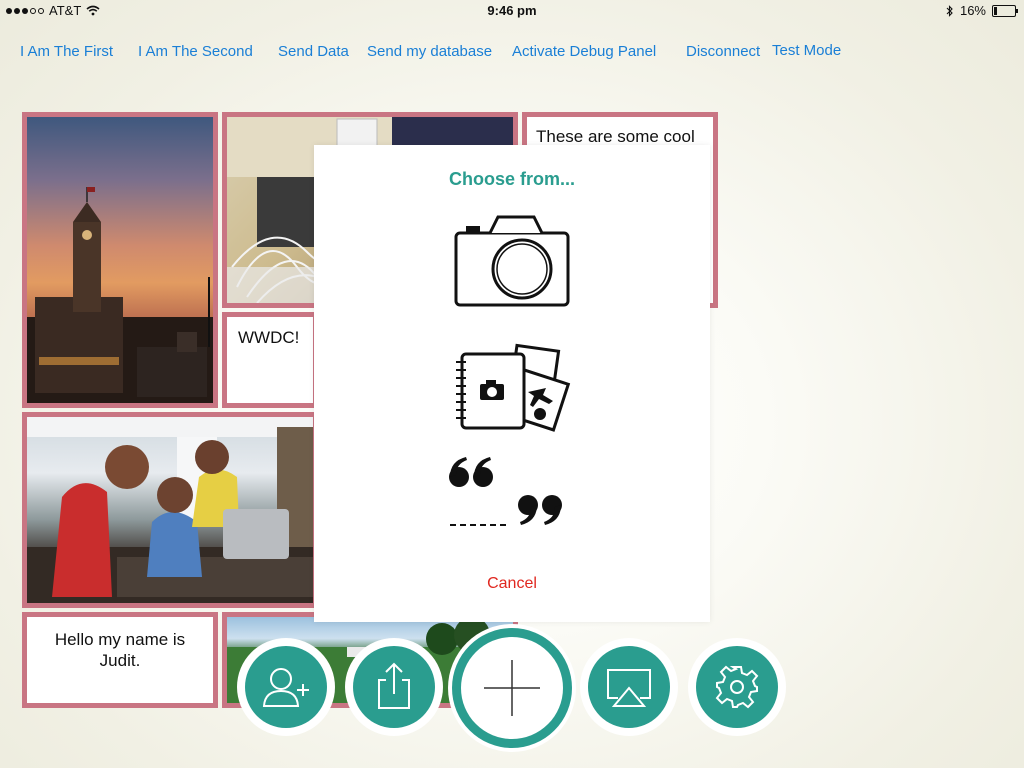 Image resolution: width=1024 pixels, height=768 pixels. I want to click on status-right: 16%, so click(982, 10).